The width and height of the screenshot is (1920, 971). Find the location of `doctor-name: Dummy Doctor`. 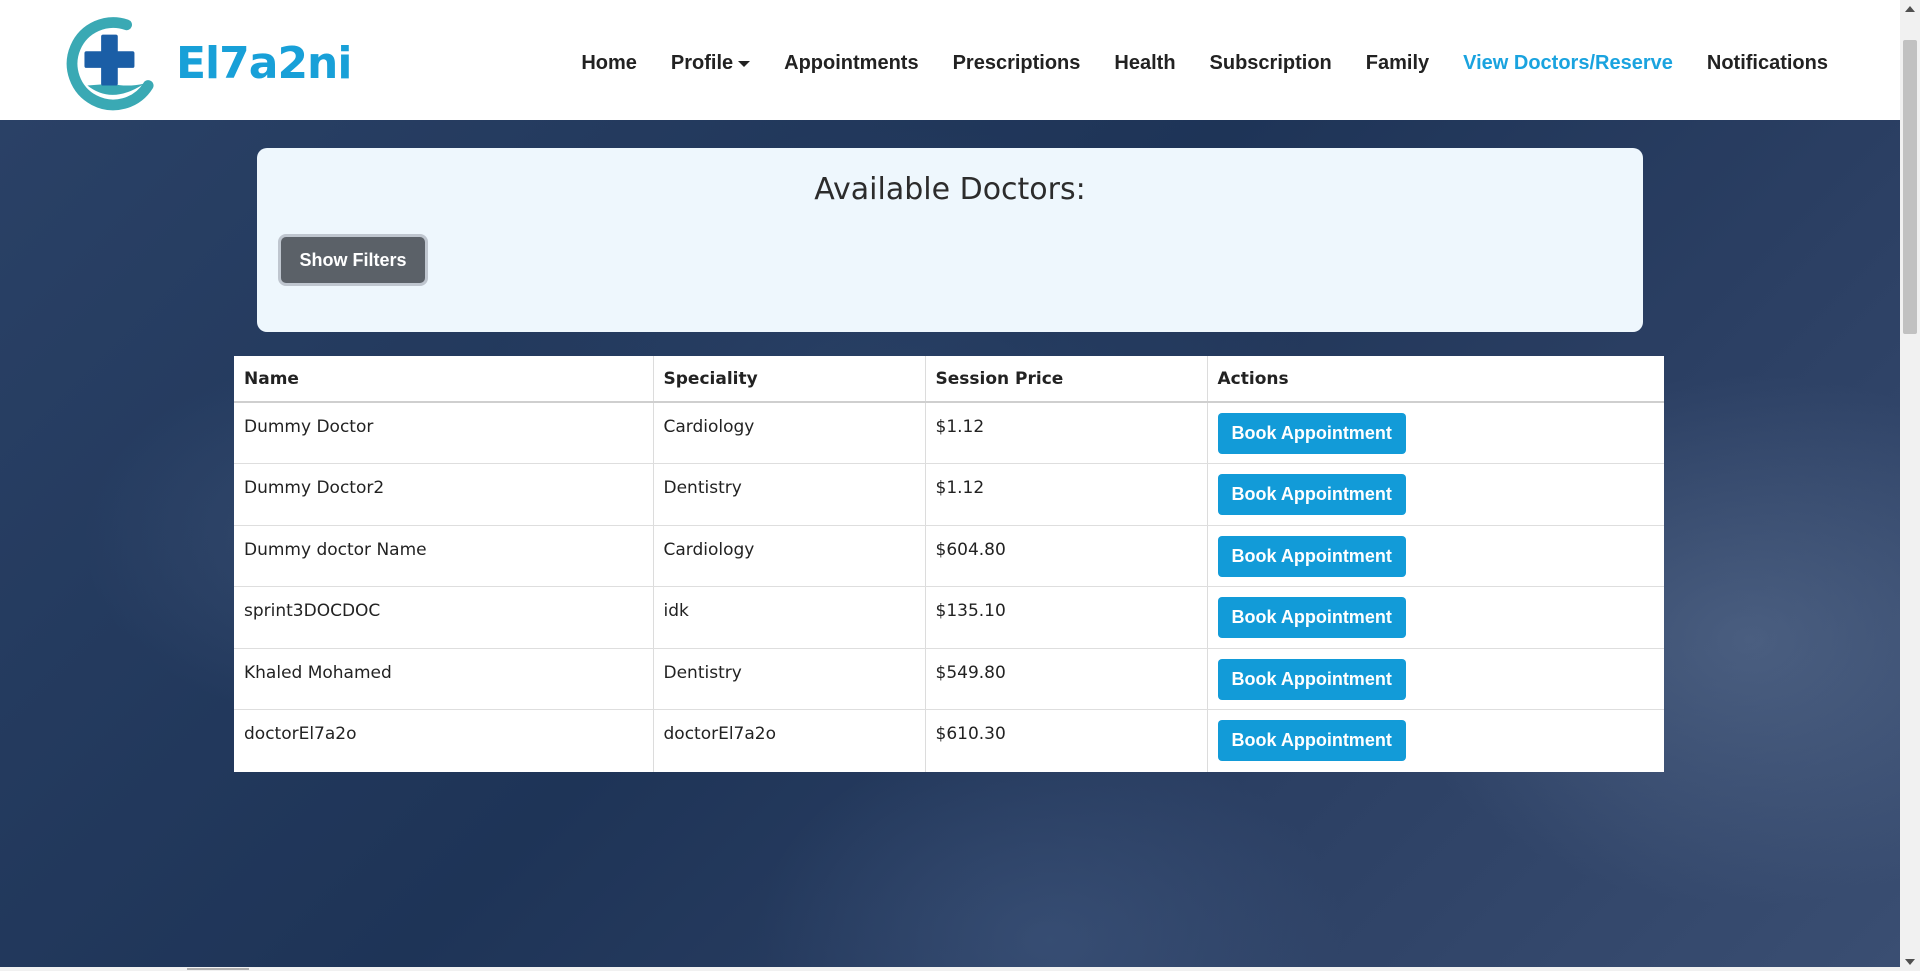

doctor-name: Dummy Doctor is located at coordinates (444, 433).